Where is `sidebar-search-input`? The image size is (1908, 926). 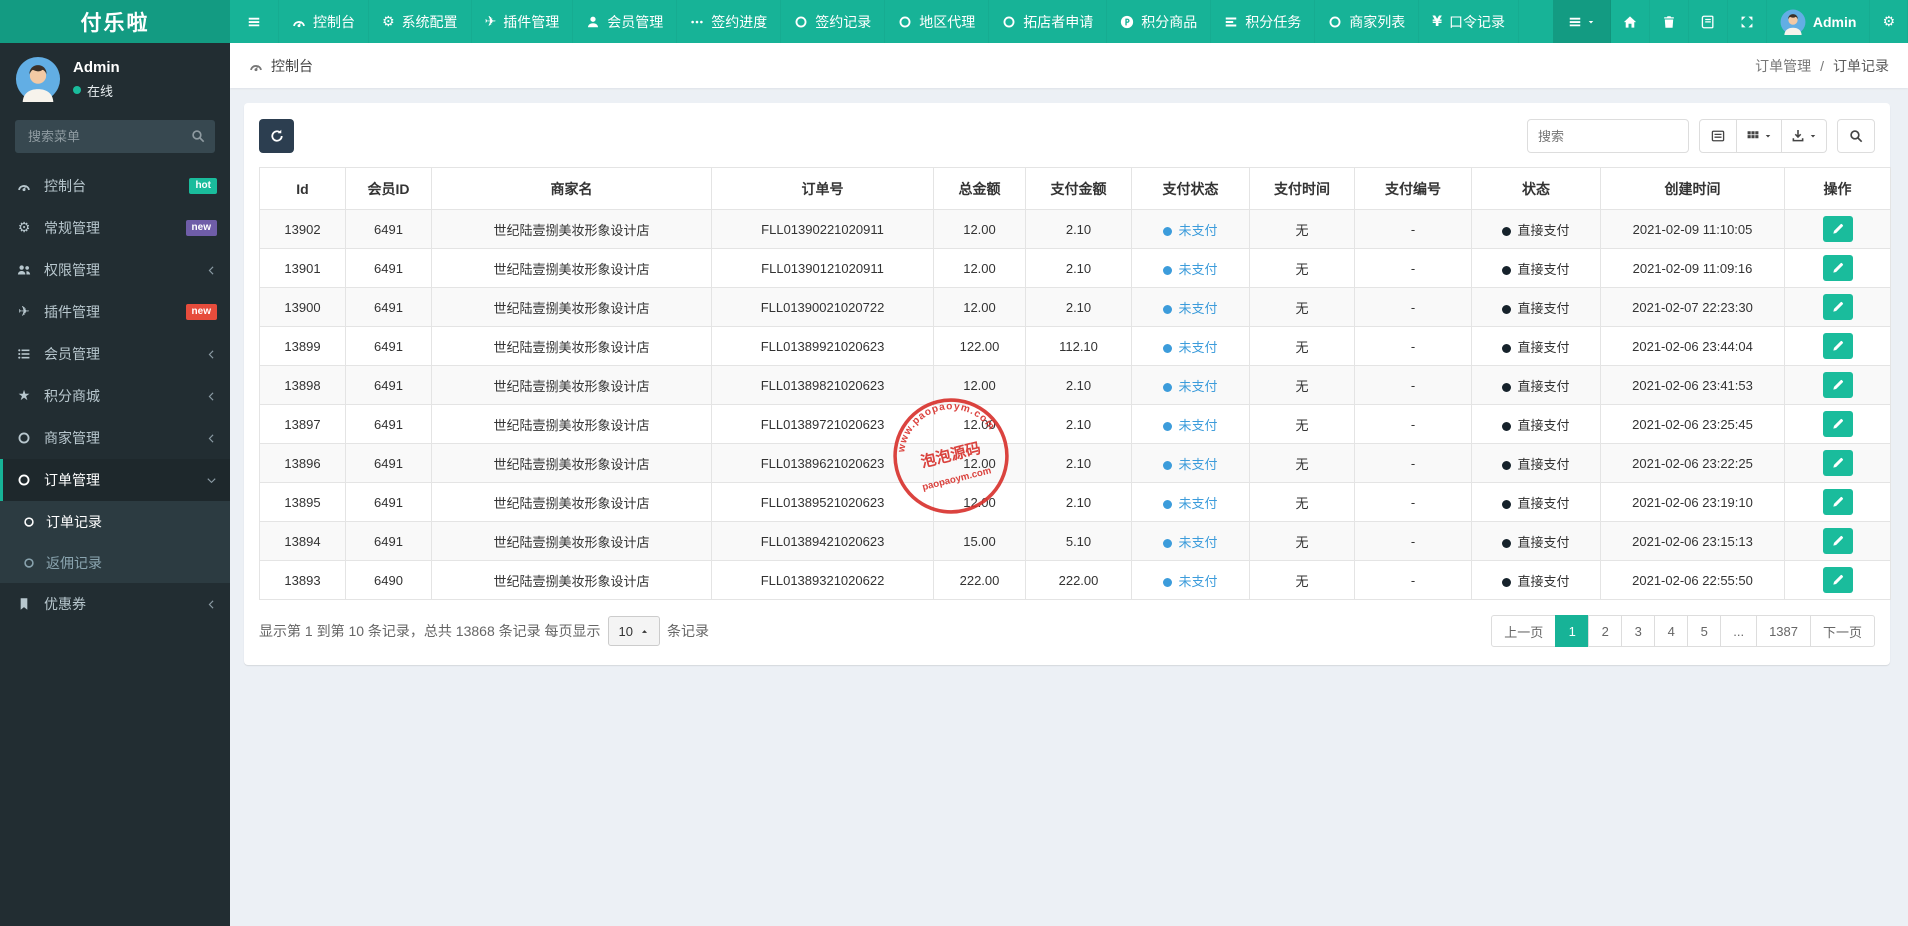
sidebar-search-input is located at coordinates (115, 136).